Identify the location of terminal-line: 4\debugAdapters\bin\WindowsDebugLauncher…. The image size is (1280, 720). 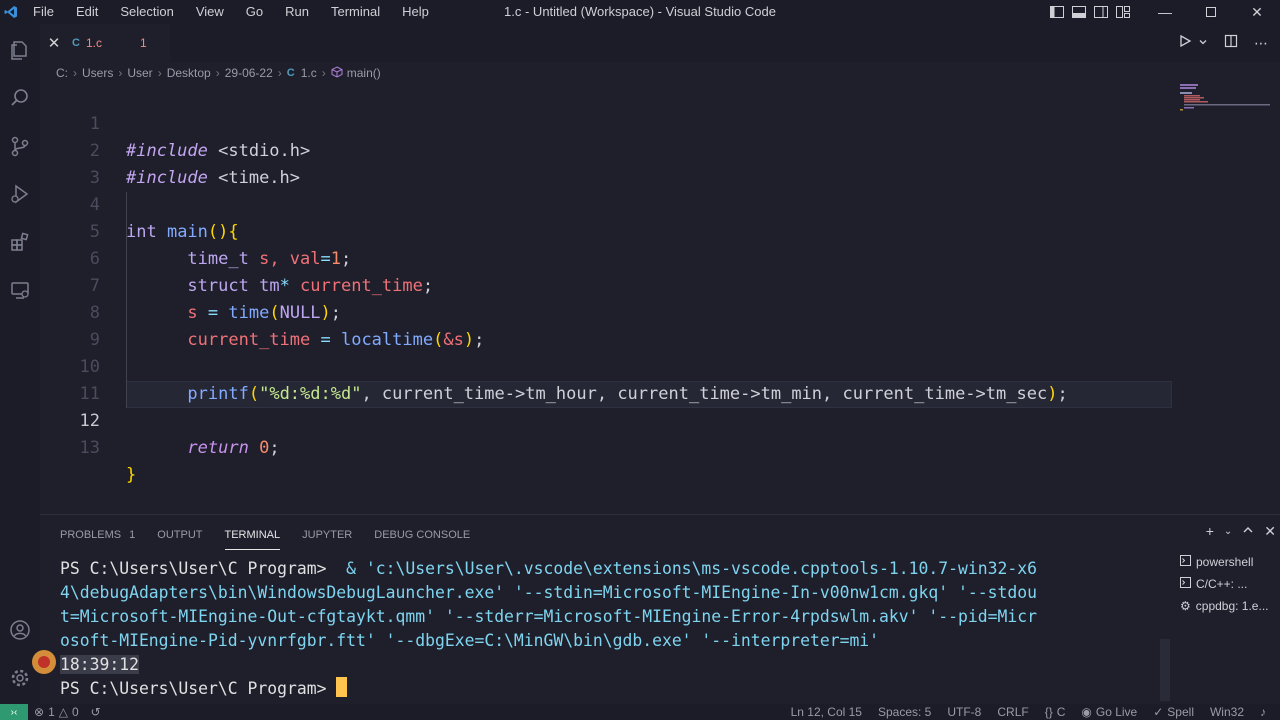
(548, 592).